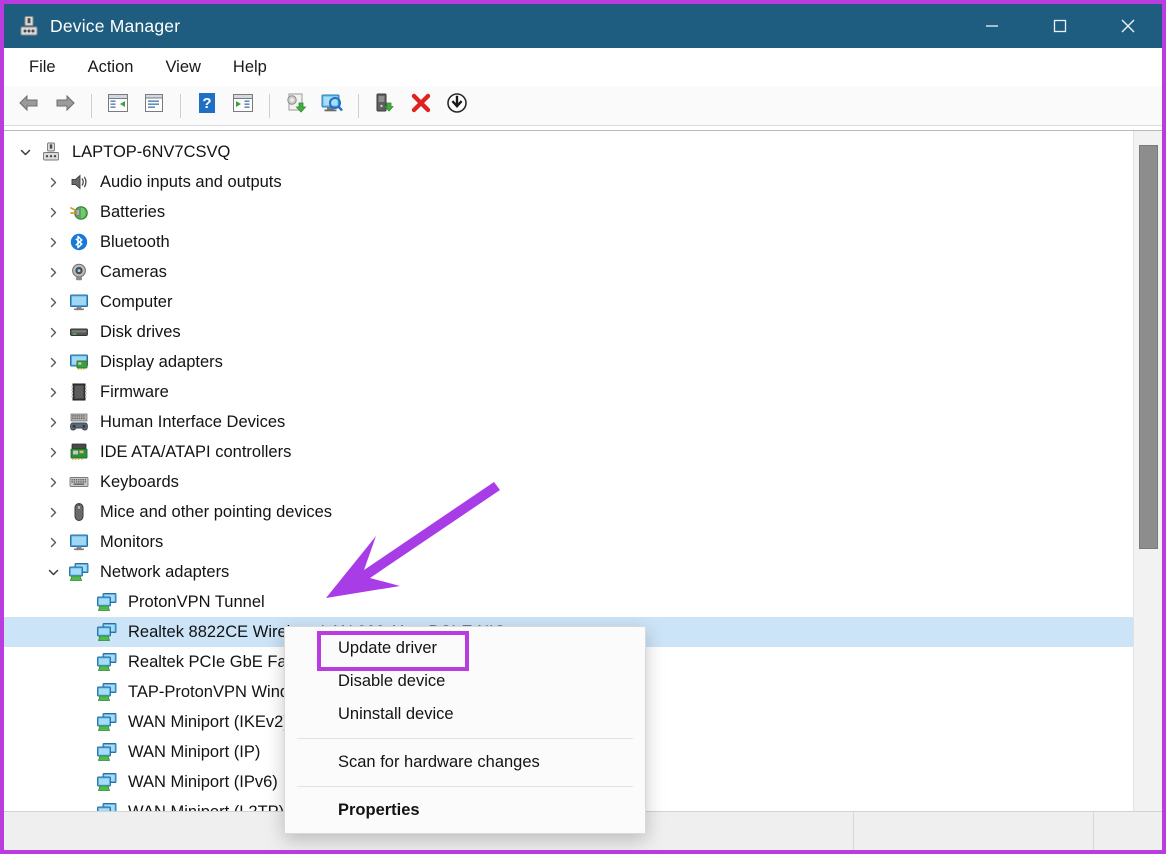  Describe the element at coordinates (165, 571) in the screenshot. I see `tree-item-label: Network adapters` at that location.